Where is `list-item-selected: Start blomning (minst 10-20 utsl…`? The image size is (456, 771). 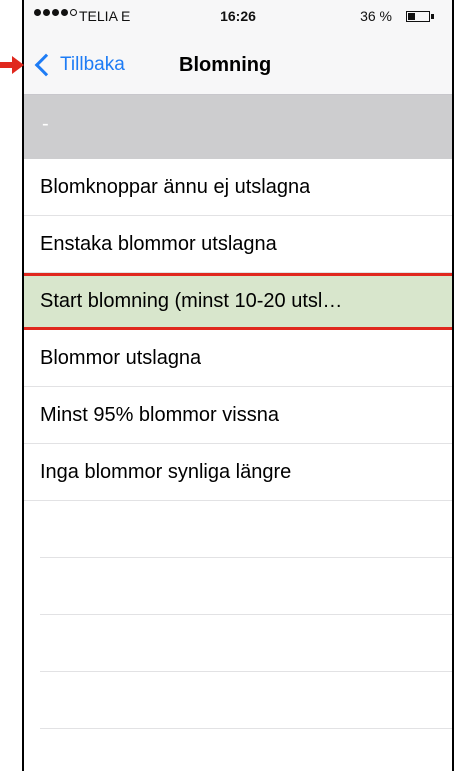 list-item-selected: Start blomning (minst 10-20 utsl… is located at coordinates (238, 301).